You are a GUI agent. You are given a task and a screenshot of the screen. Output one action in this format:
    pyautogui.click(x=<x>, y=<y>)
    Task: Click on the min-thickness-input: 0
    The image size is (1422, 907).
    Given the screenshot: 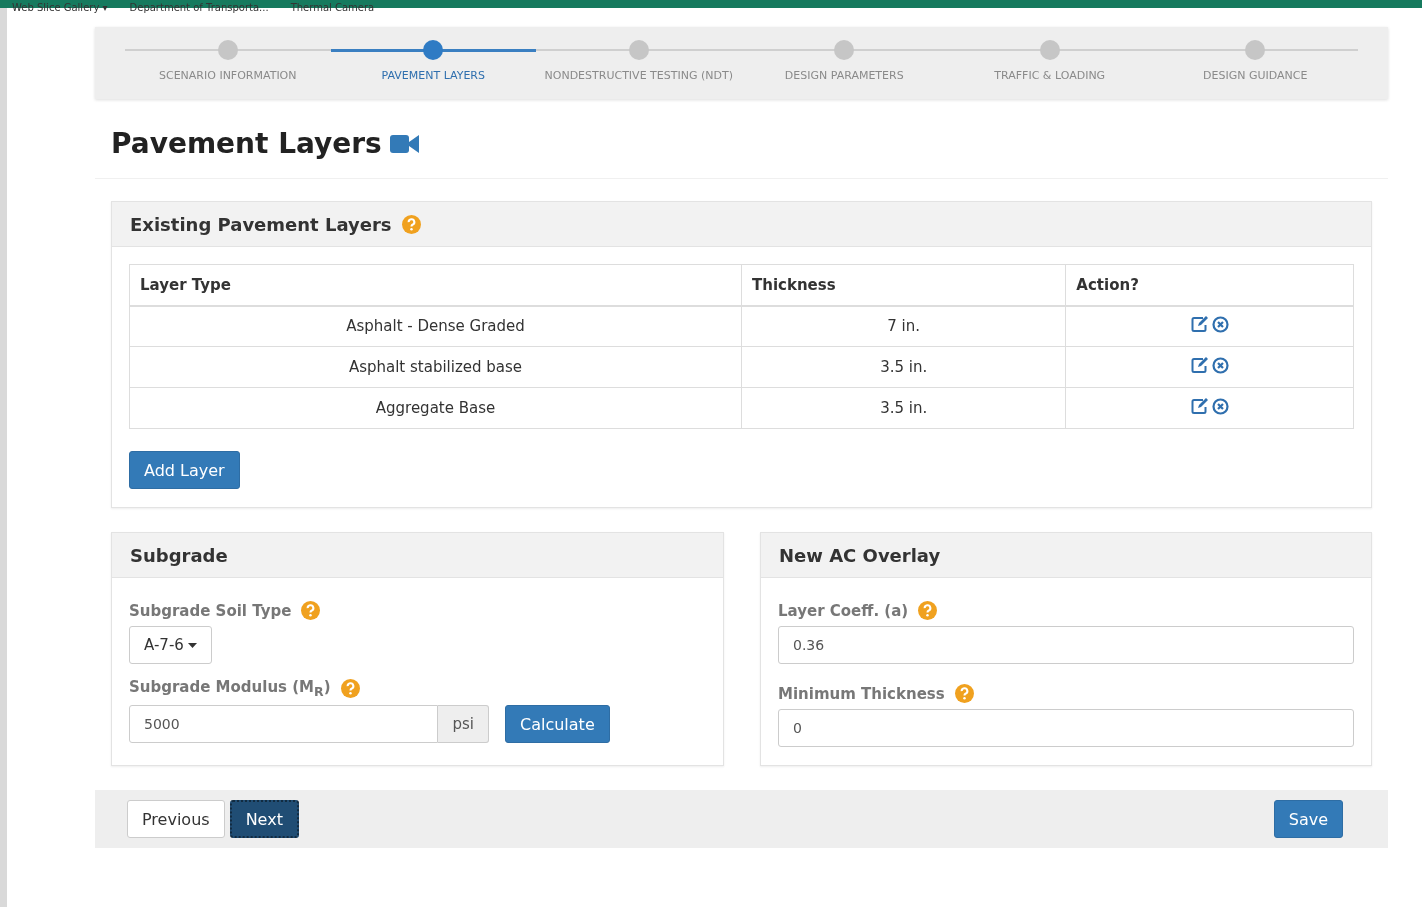 What is the action you would take?
    pyautogui.click(x=1066, y=728)
    